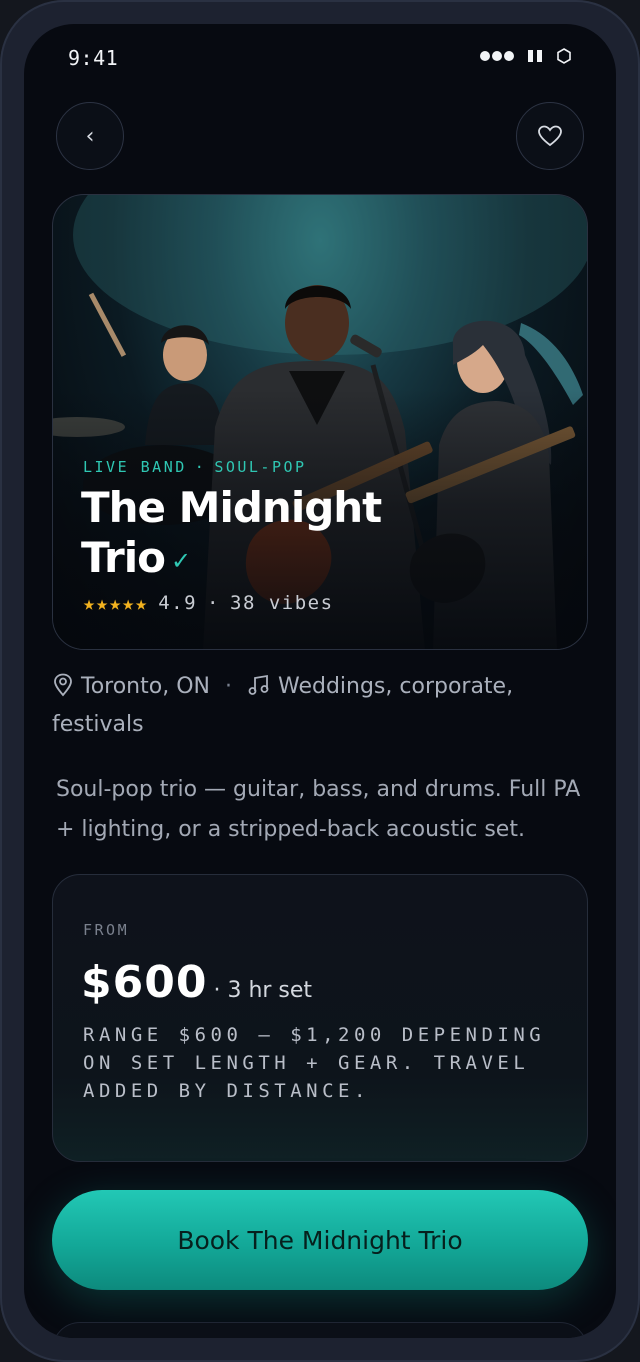  I want to click on location-text: Toronto, ON, so click(145, 686).